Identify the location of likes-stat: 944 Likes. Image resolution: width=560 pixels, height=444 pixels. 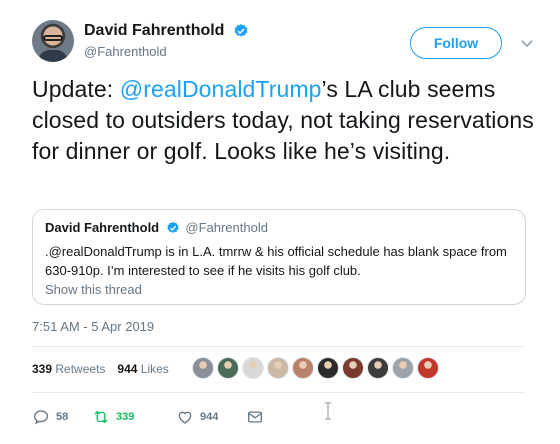
(142, 369).